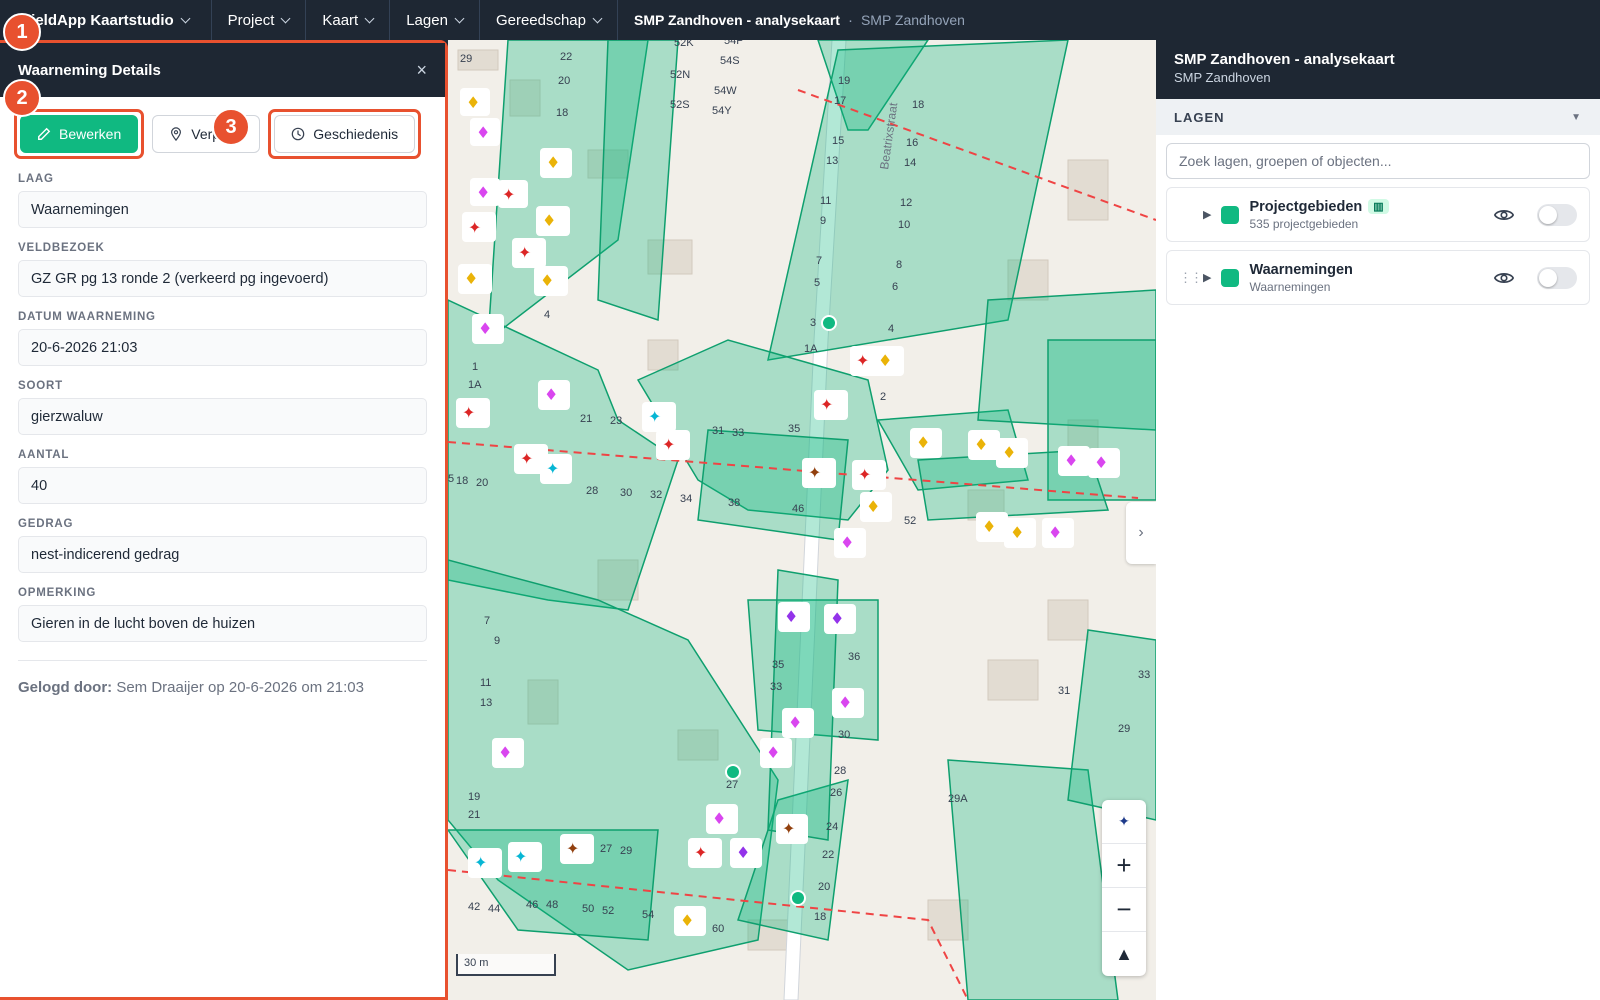 The width and height of the screenshot is (1600, 1000). Describe the element at coordinates (348, 20) in the screenshot. I see `menu-kaart: Kaart` at that location.